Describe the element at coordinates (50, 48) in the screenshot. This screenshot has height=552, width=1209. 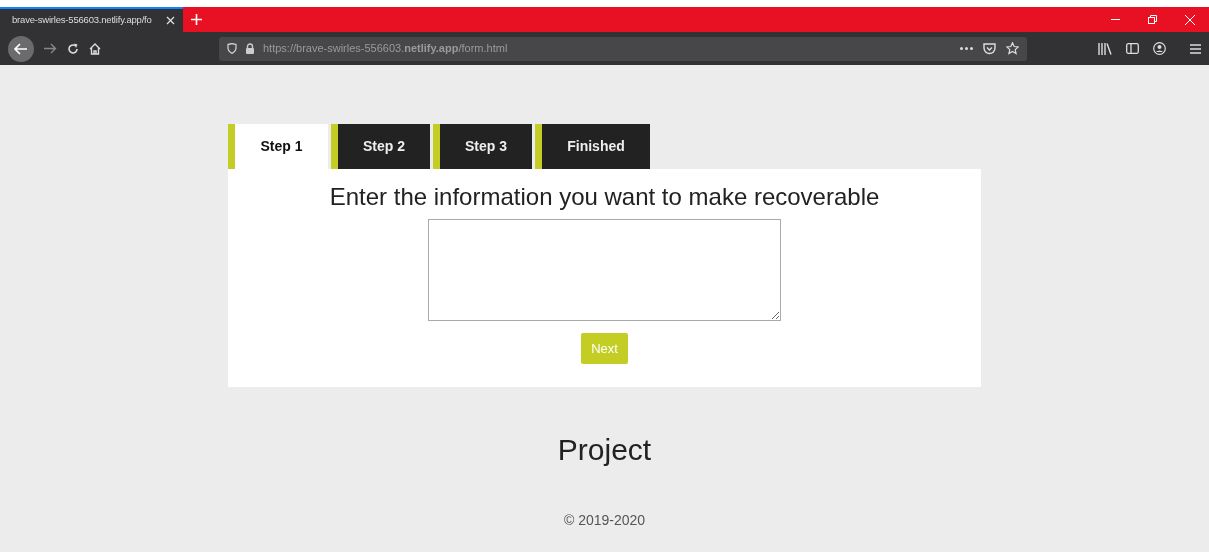
I see `forward-icon` at that location.